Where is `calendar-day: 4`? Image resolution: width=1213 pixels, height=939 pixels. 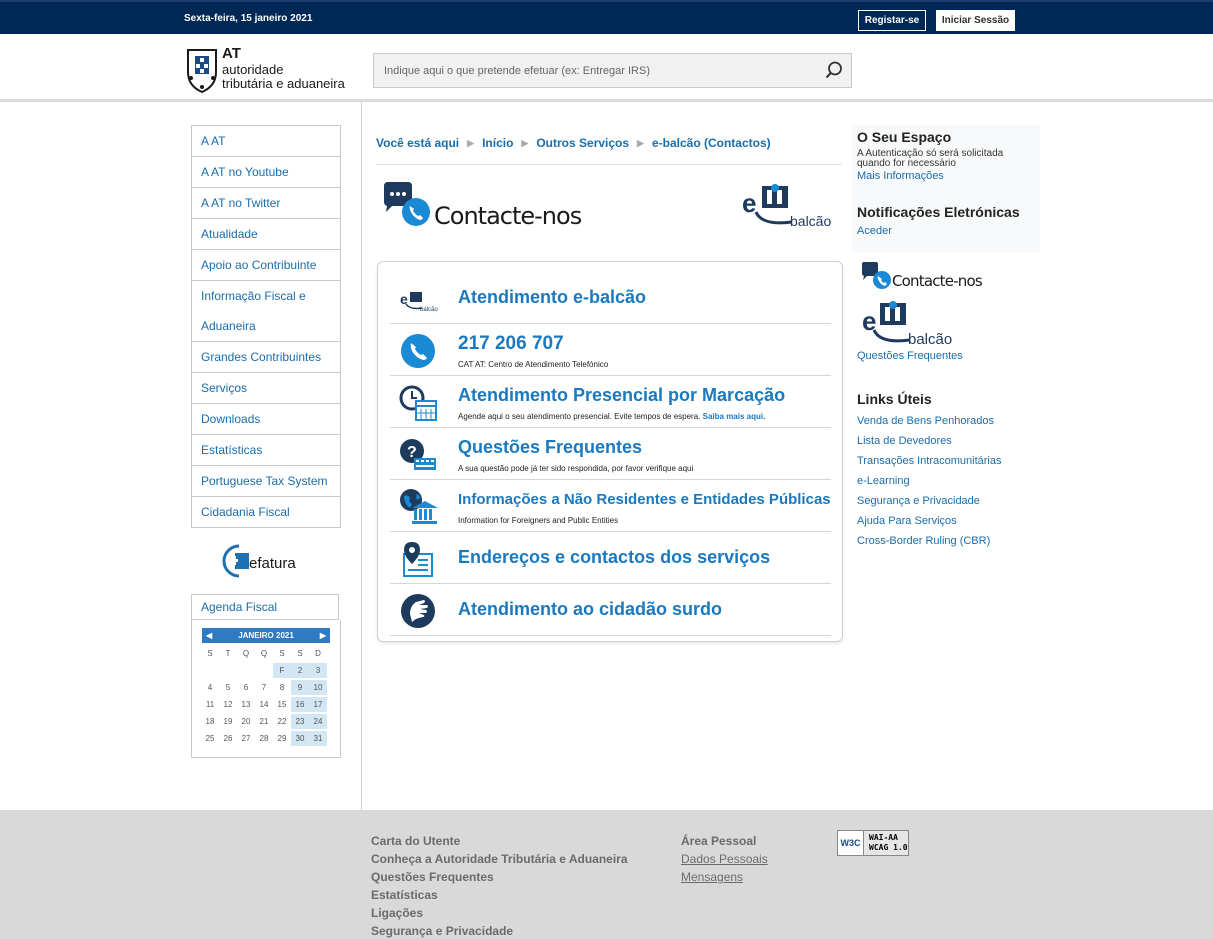 calendar-day: 4 is located at coordinates (210, 687).